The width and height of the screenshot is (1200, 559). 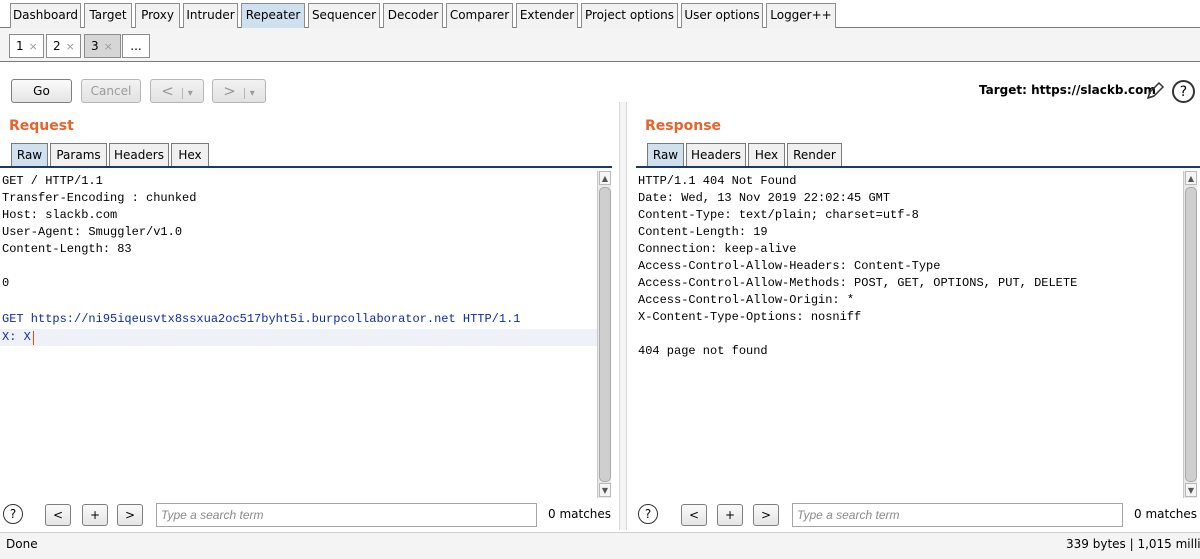 I want to click on tab-project-options: Project options, so click(x=629, y=15).